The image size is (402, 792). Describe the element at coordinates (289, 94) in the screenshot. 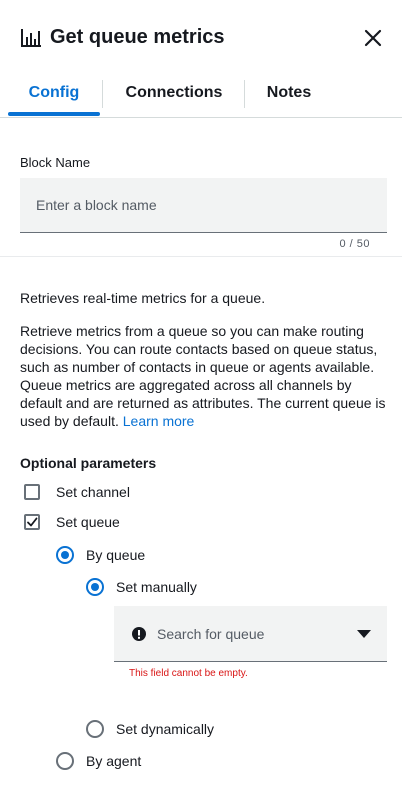

I see `tab-notes: Notes` at that location.